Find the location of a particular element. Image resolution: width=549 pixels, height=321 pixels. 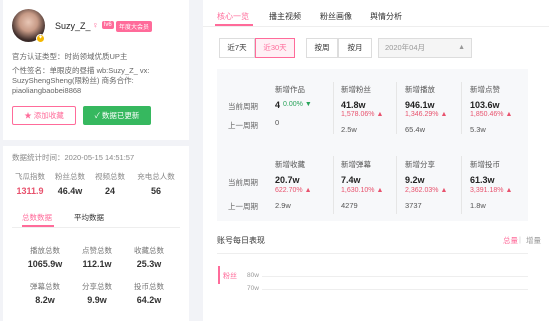

metric-pct-new-likes: 1,850.46% ▲ is located at coordinates (491, 114).